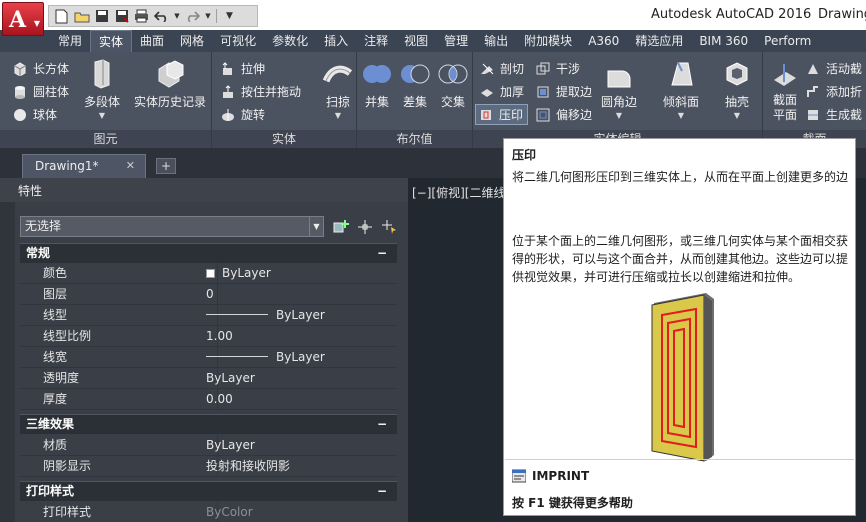  What do you see at coordinates (238, 41) in the screenshot?
I see `tab-visualize: 可视化` at bounding box center [238, 41].